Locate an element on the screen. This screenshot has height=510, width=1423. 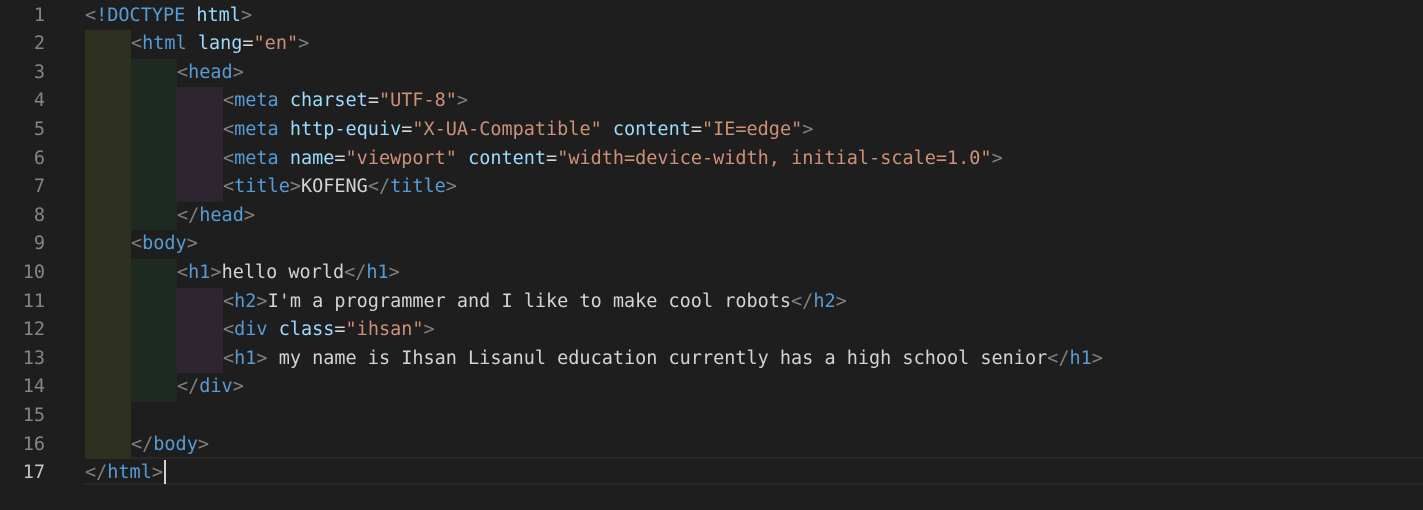
code-token: "en" is located at coordinates (276, 44).